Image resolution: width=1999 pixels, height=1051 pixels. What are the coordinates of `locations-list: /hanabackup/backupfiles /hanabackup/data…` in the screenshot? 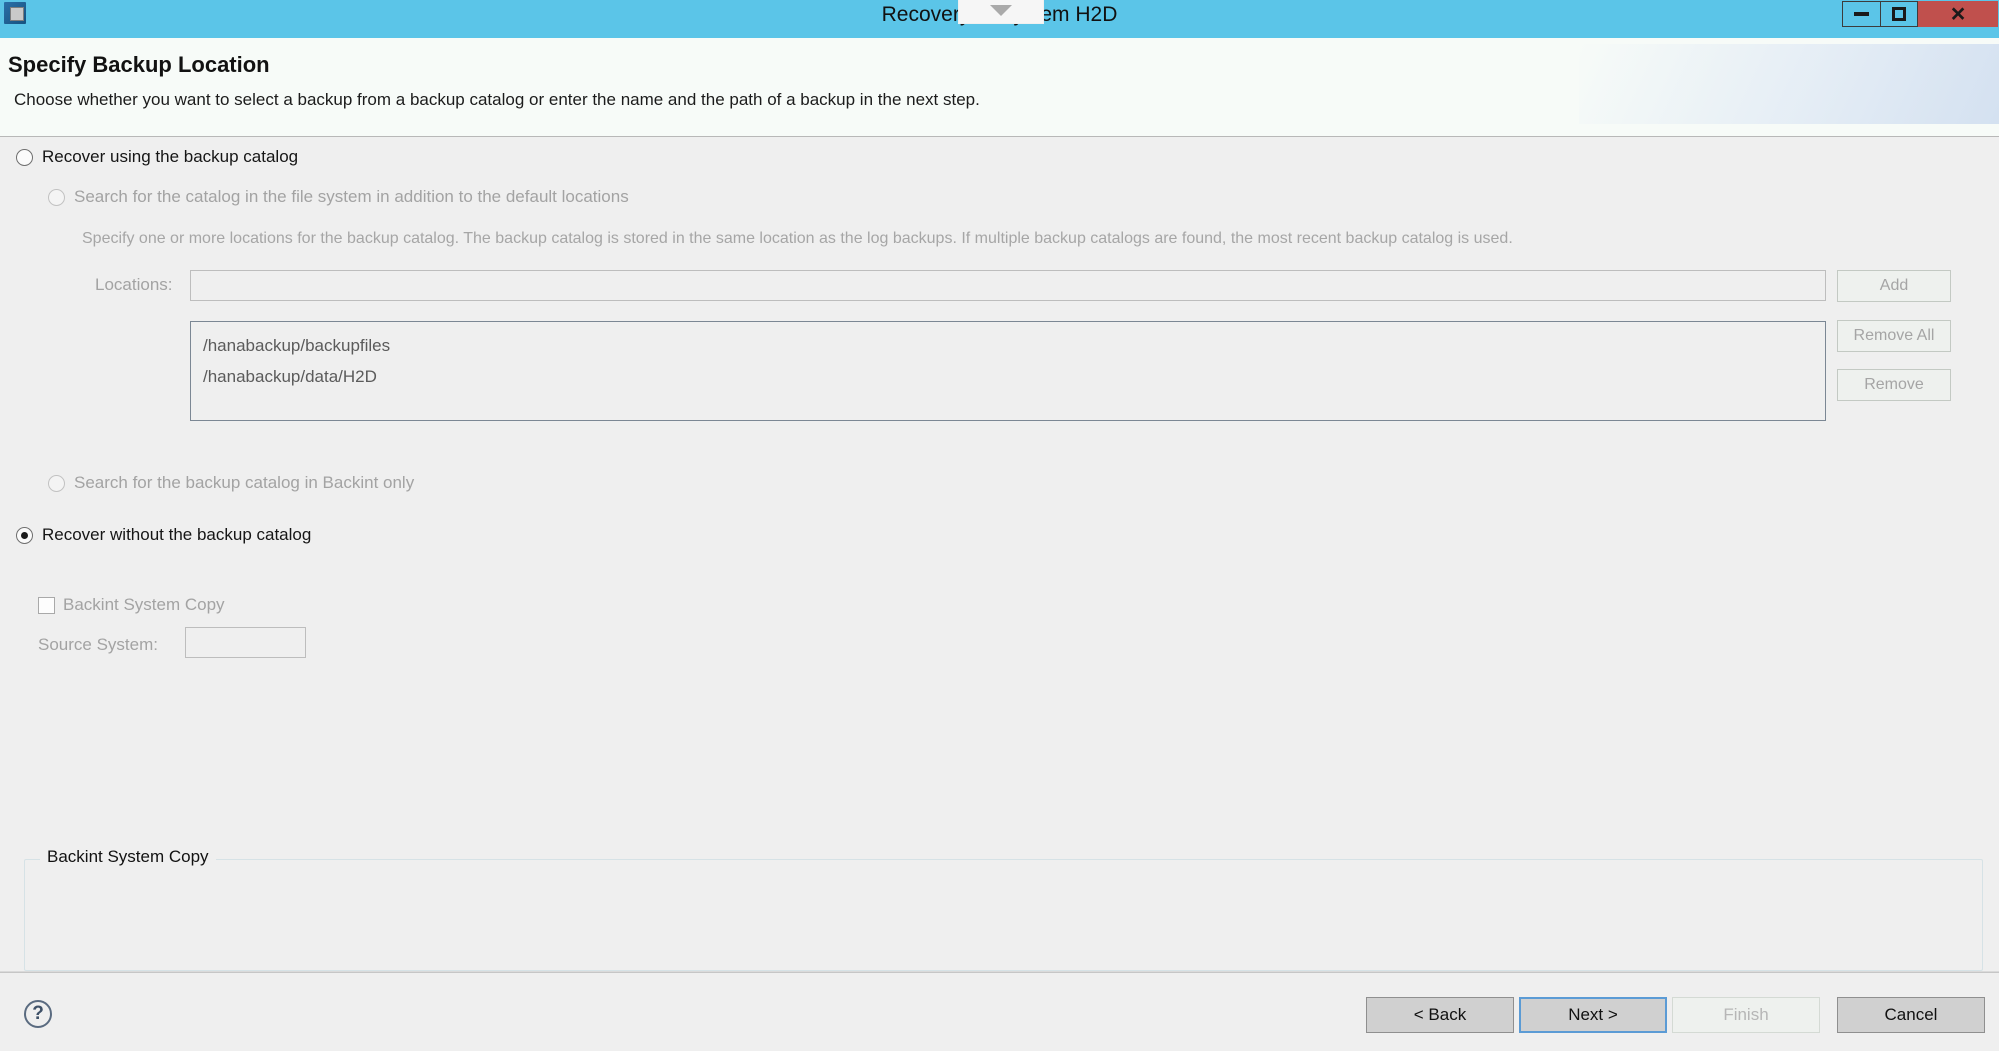 It's located at (1008, 371).